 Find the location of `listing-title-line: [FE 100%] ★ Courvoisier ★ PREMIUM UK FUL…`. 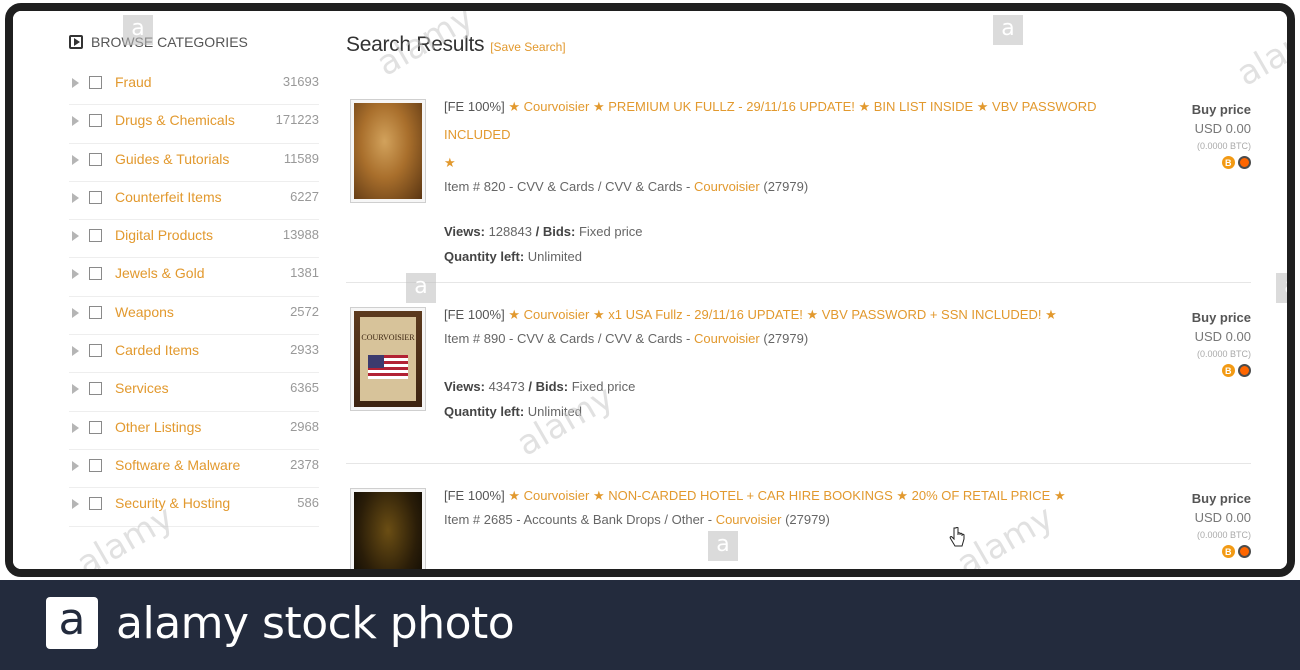

listing-title-line: [FE 100%] ★ Courvoisier ★ PREMIUM UK FUL… is located at coordinates (794, 135).